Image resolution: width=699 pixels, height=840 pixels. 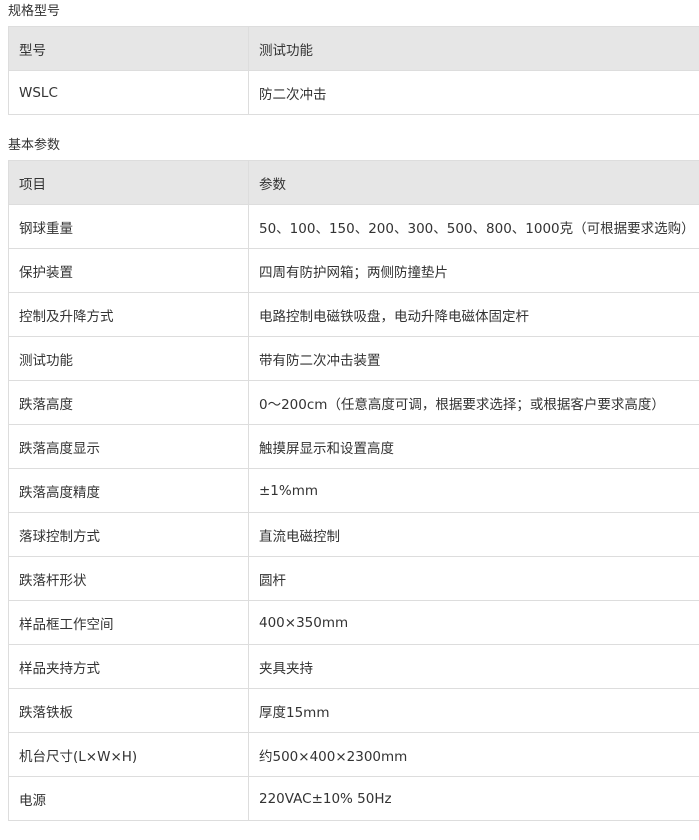 I want to click on table-row: 样品框工作空间 400×350mm, so click(x=353, y=622).